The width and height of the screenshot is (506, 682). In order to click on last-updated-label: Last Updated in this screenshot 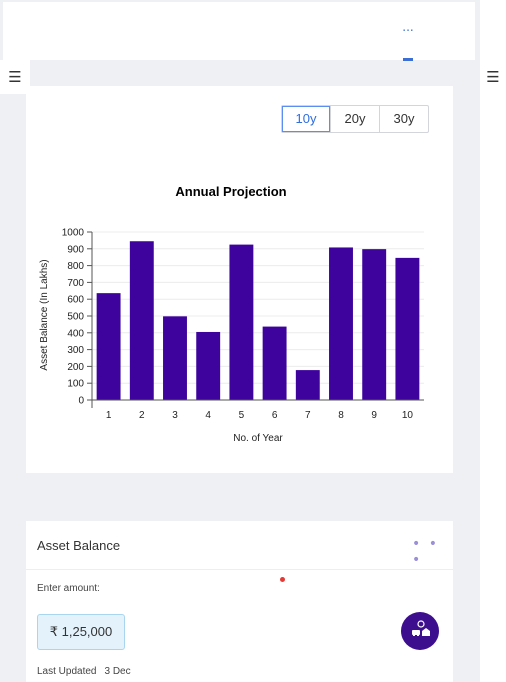, I will do `click(67, 671)`.